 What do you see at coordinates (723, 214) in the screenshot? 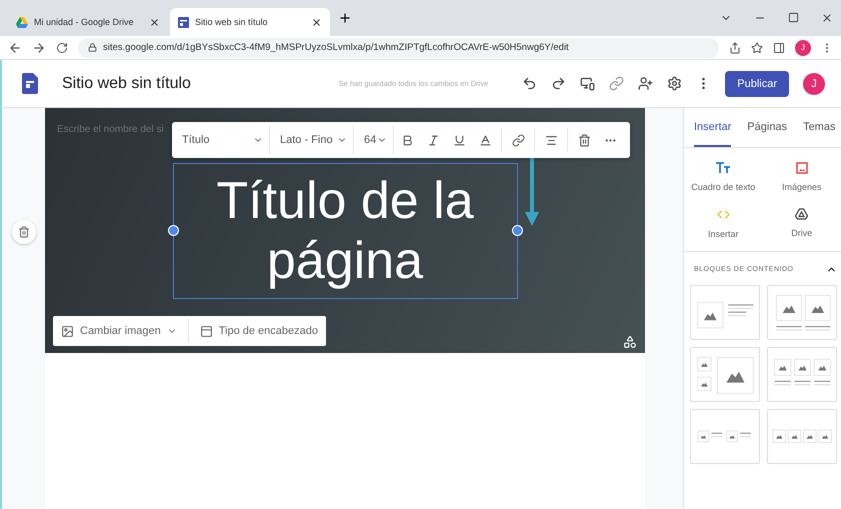
I see `code-icon` at bounding box center [723, 214].